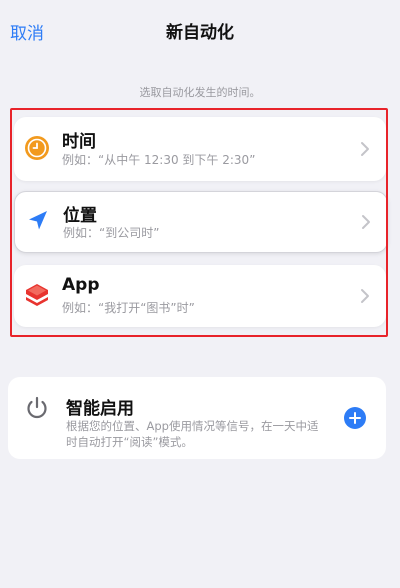  I want to click on trigger-time-example: 例如：“从中午 12:30 到下午 2:30”, so click(159, 160).